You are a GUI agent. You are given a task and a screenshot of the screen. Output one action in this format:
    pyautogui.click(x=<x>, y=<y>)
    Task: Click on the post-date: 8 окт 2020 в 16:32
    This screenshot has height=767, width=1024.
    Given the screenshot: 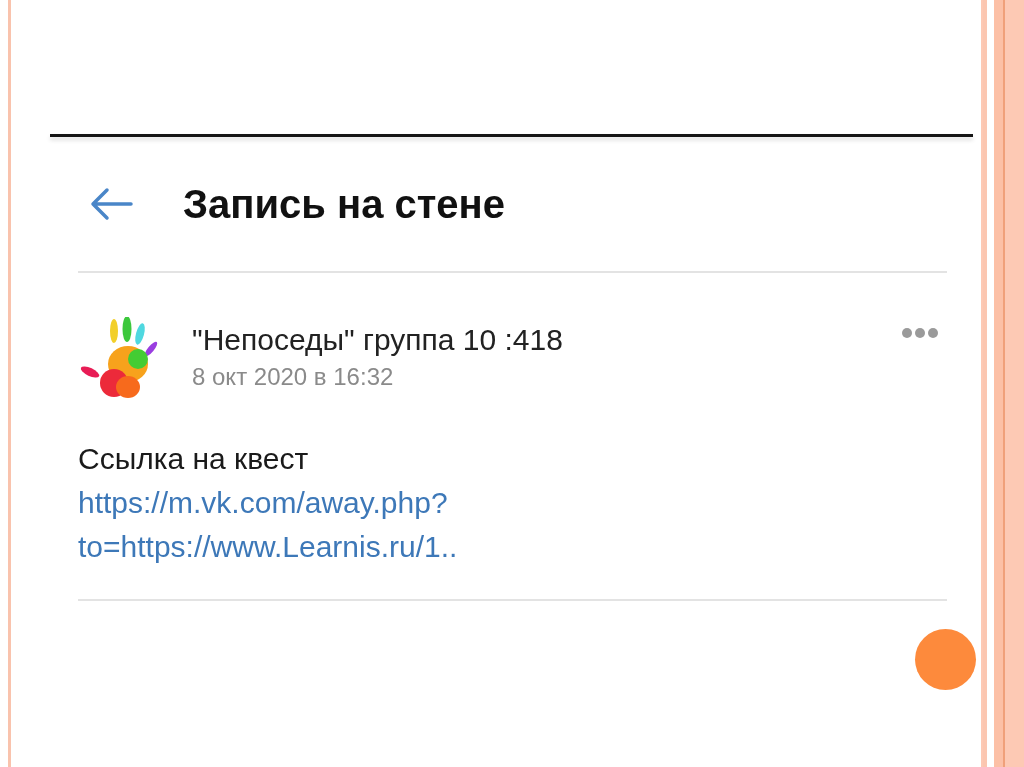 What is the action you would take?
    pyautogui.click(x=293, y=377)
    